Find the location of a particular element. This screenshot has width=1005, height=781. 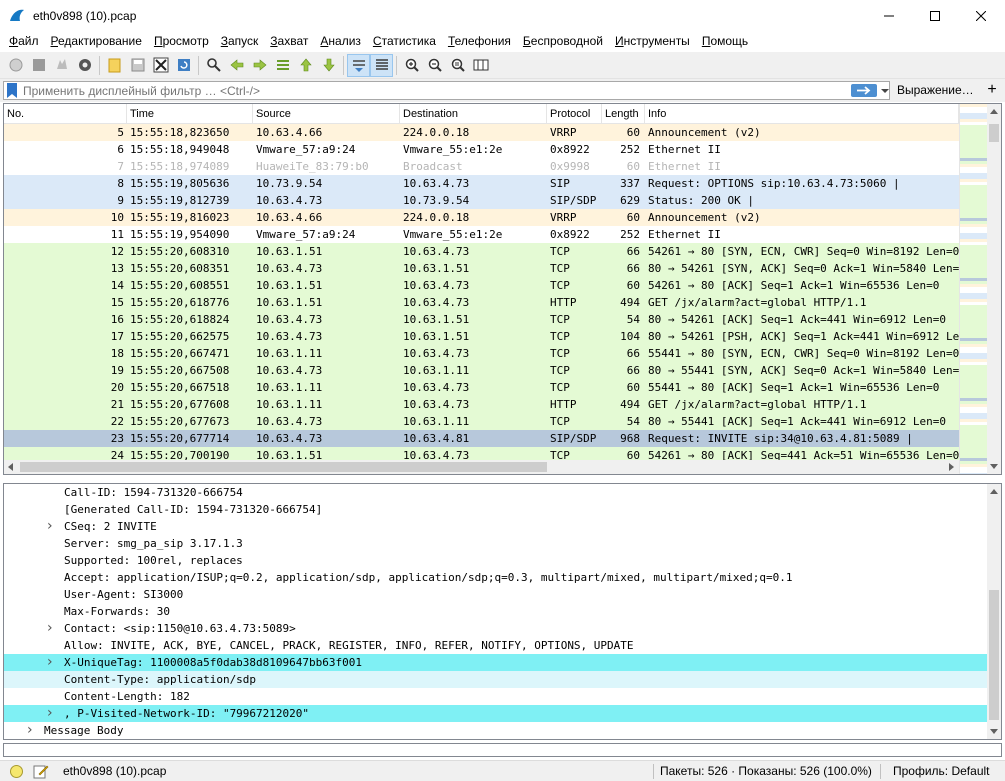

detail-row: User-Agent: SI3000 is located at coordinates (495, 594).